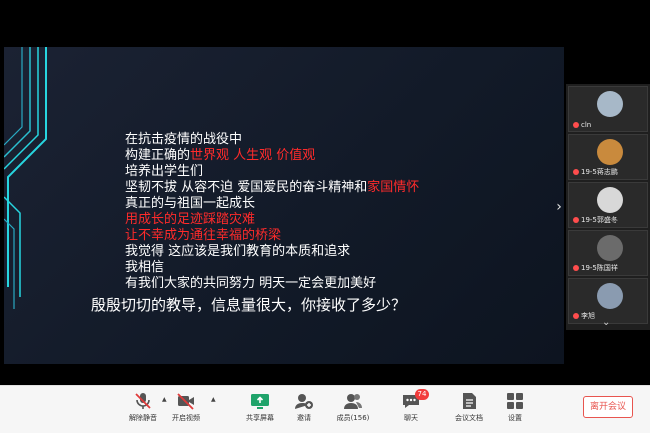 The image size is (650, 433). I want to click on participant-tile: 19-5陈国祥, so click(608, 253).